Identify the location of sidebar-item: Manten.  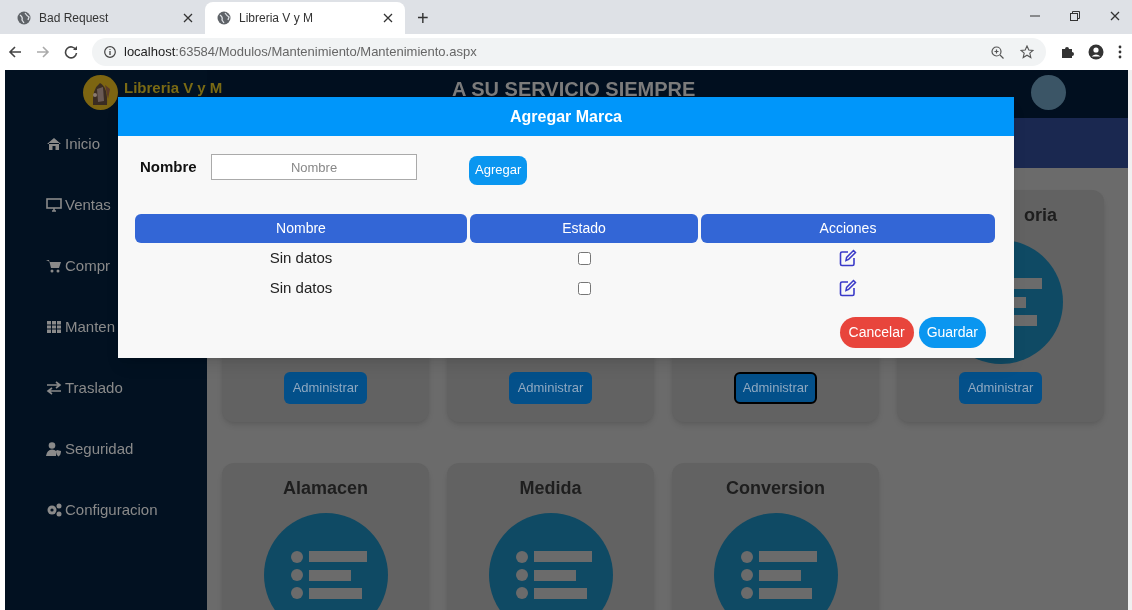
(126, 327).